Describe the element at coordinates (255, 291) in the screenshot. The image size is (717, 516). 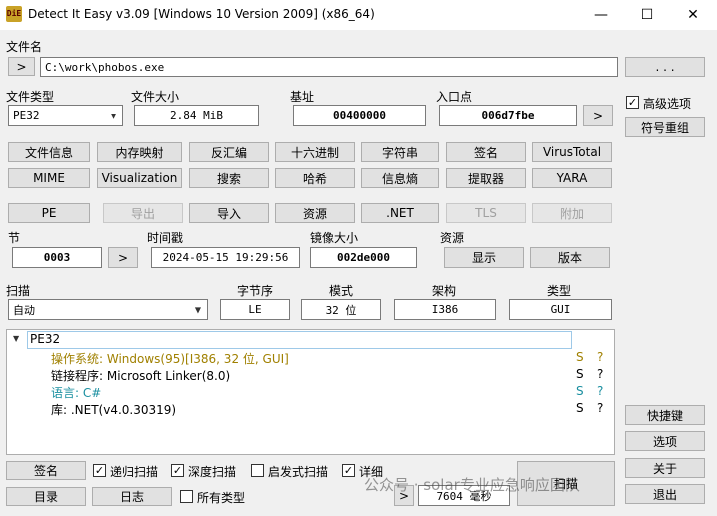
I see `endian-label: 字节序` at that location.